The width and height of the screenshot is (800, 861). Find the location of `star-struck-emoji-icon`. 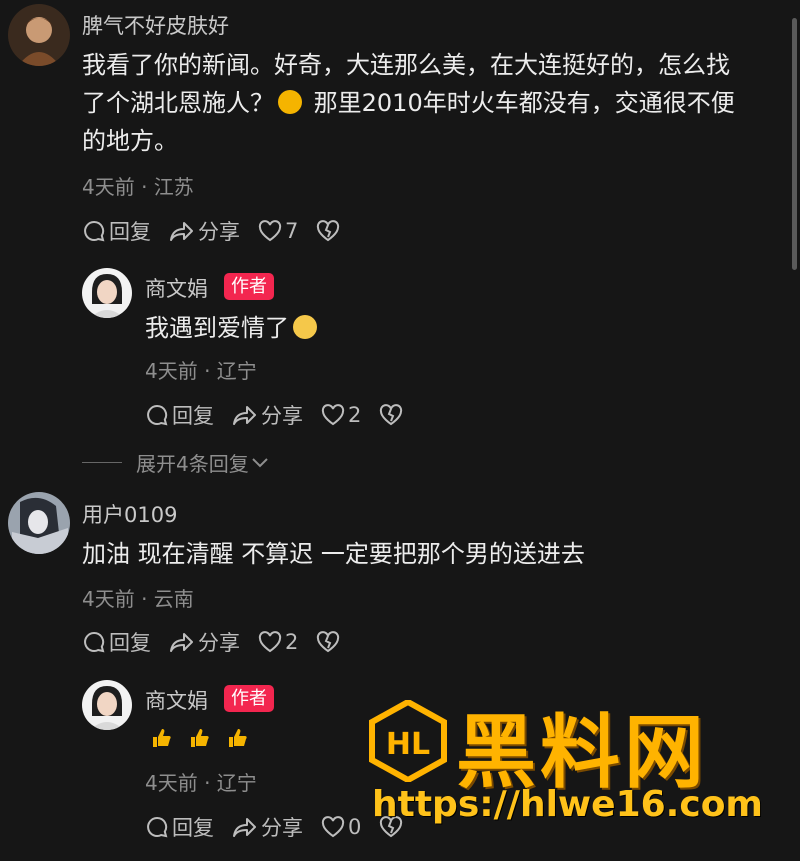

star-struck-emoji-icon is located at coordinates (305, 327).